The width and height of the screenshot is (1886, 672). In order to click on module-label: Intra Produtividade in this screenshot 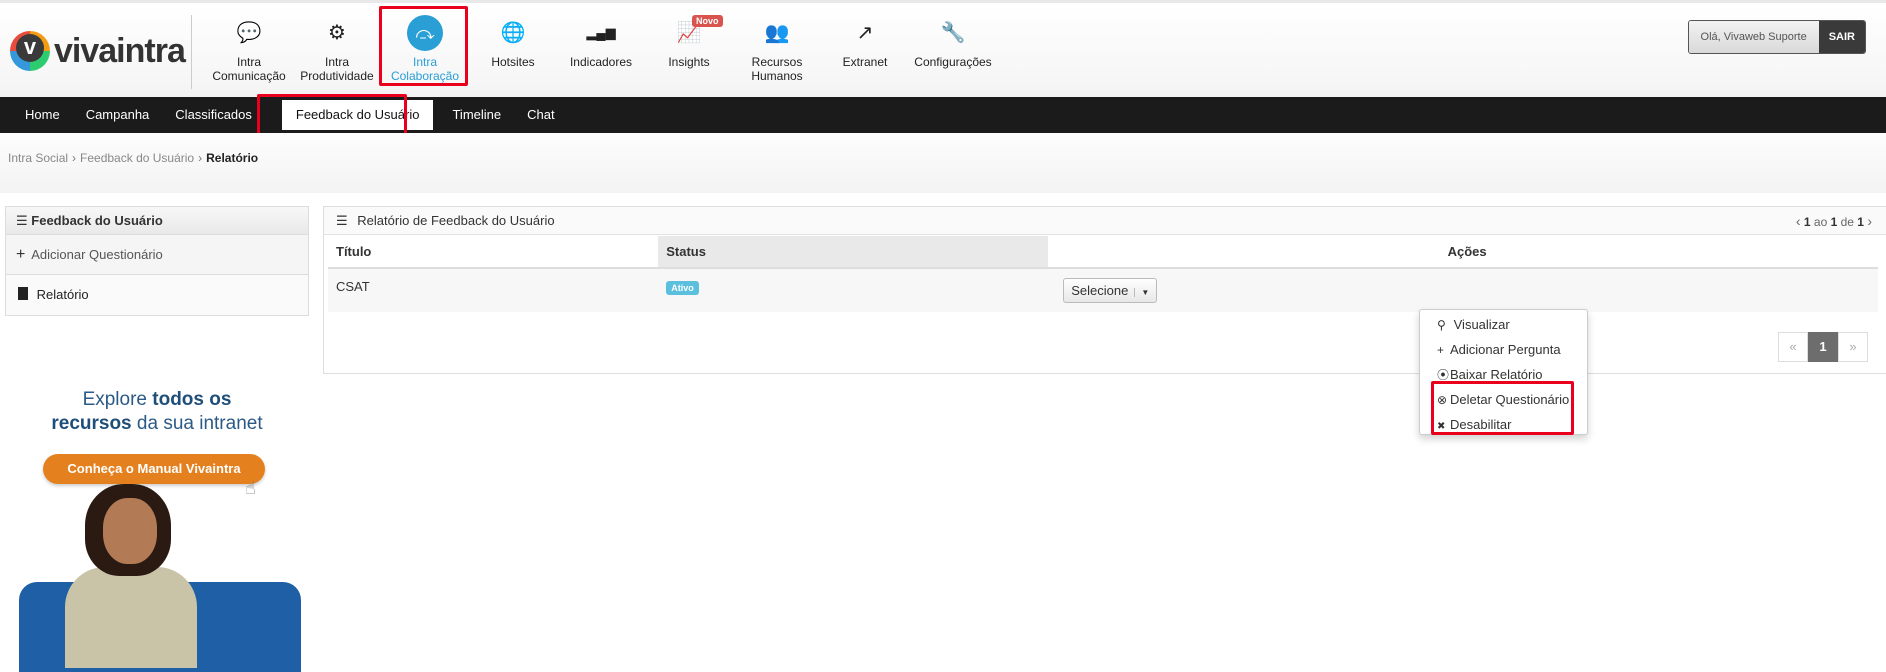, I will do `click(337, 69)`.